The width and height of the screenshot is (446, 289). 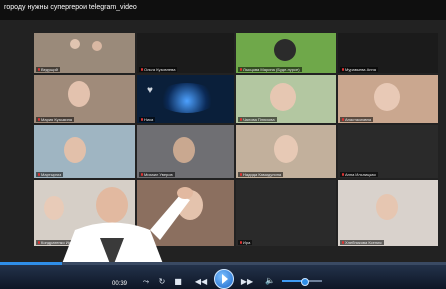 I want to click on participant-tile: Лысцова Марина (Буде-пурсе), so click(x=286, y=53).